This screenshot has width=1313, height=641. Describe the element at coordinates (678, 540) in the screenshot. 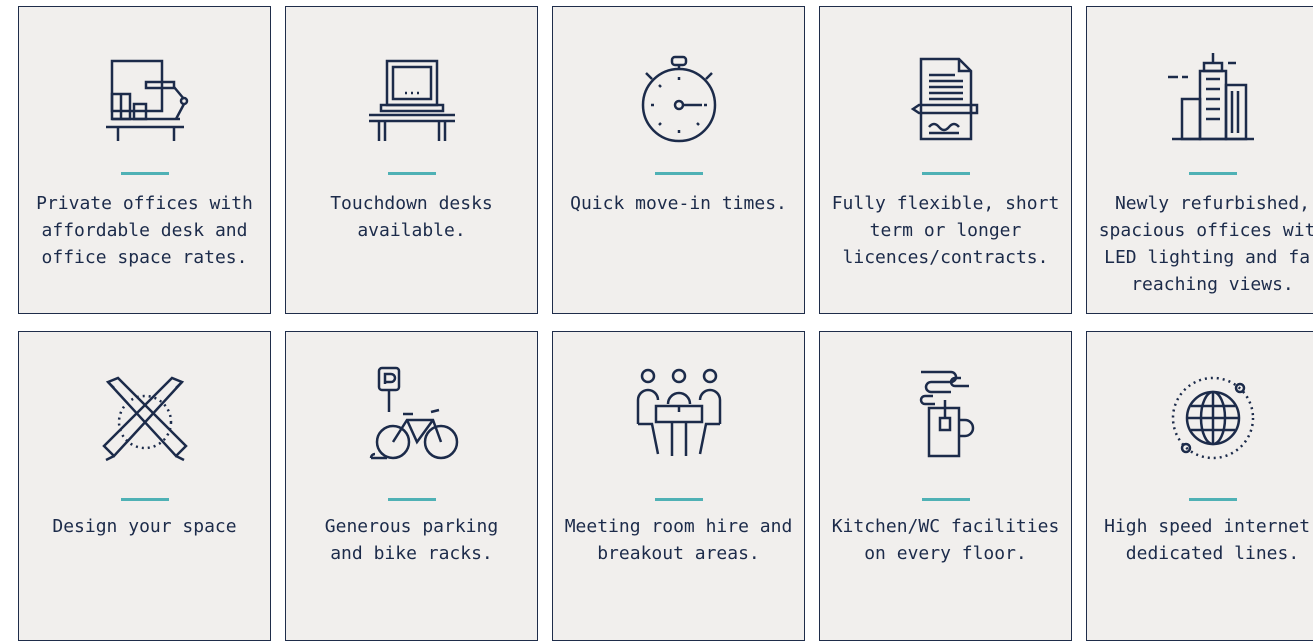

I see `feature-label: Meeting room hire and breakout areas.` at that location.